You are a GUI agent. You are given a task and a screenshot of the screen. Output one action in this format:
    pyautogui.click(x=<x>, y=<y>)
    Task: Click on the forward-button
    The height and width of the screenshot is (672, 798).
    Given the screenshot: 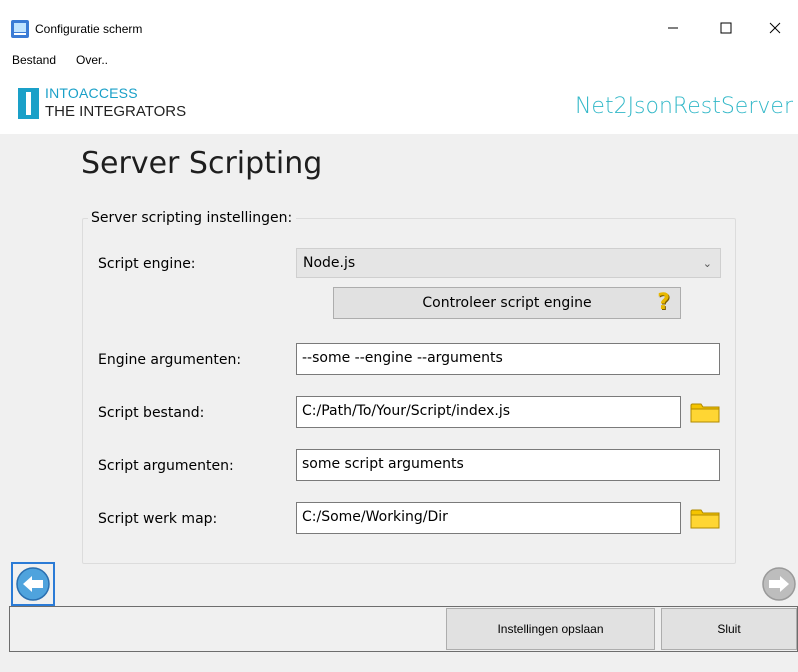 What is the action you would take?
    pyautogui.click(x=779, y=584)
    